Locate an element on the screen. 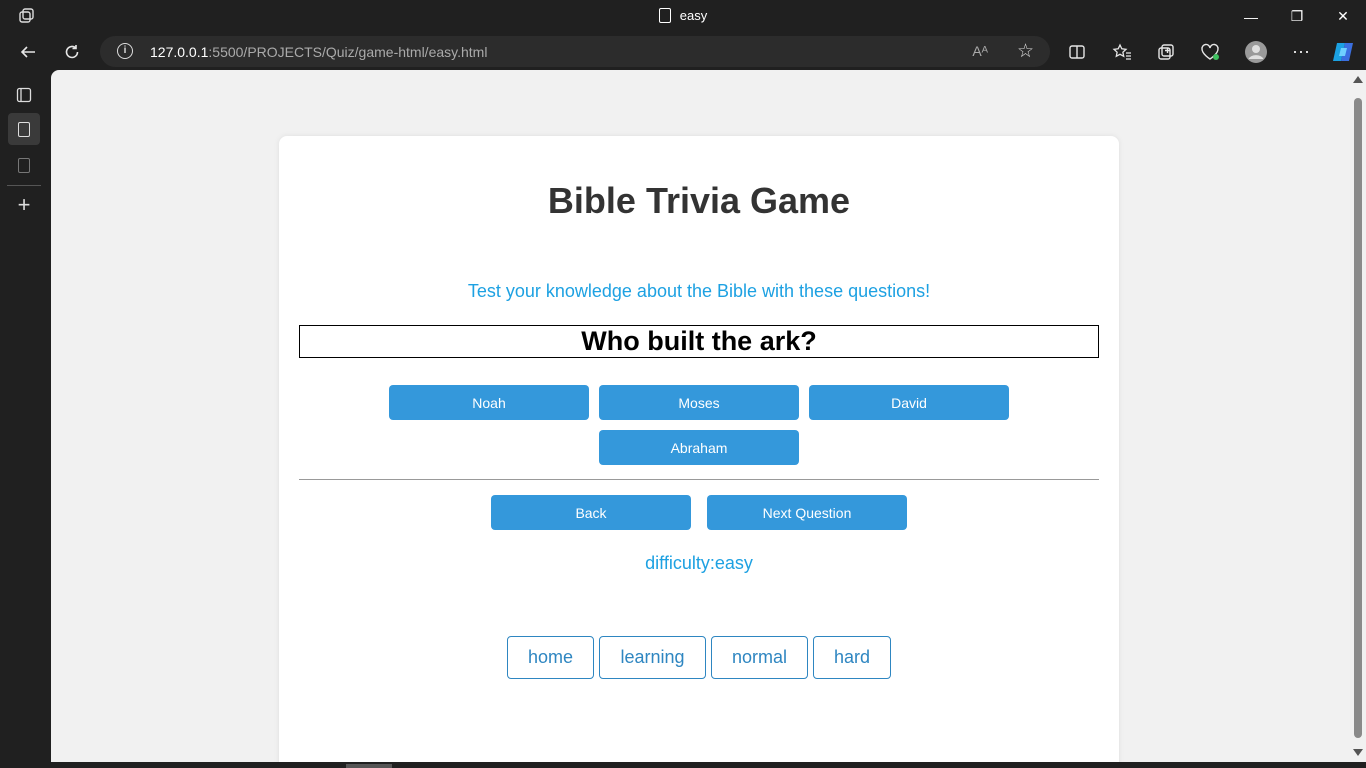 The width and height of the screenshot is (1366, 768). nav-link-normal: normal is located at coordinates (759, 657).